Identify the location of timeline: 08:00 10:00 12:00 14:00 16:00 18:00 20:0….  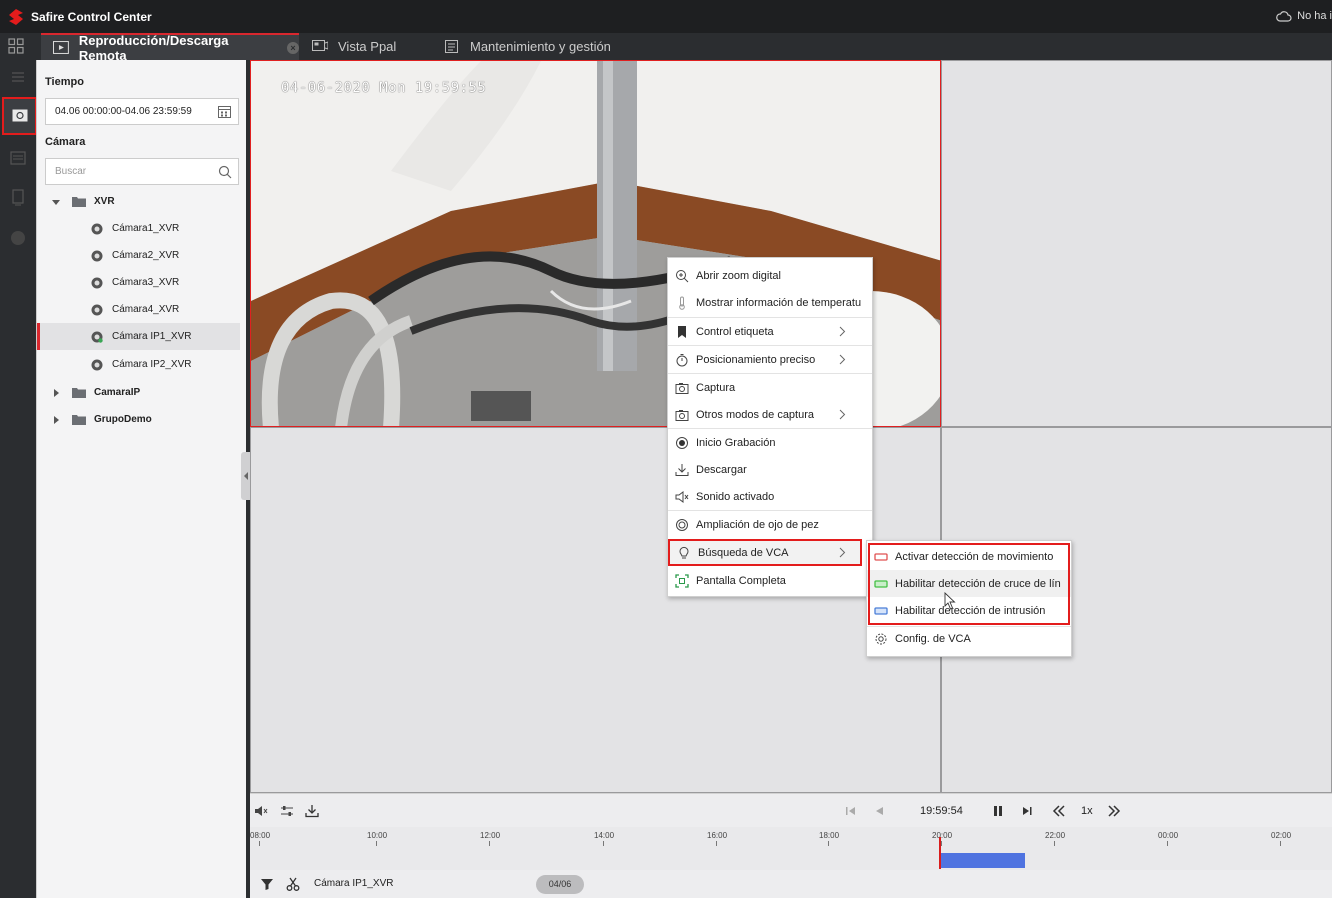
(791, 848).